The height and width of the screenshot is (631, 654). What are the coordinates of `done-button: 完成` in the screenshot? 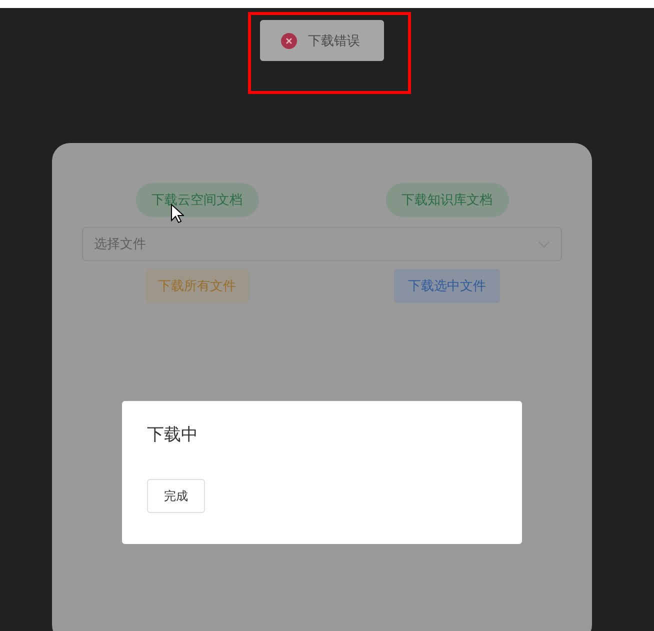 It's located at (176, 496).